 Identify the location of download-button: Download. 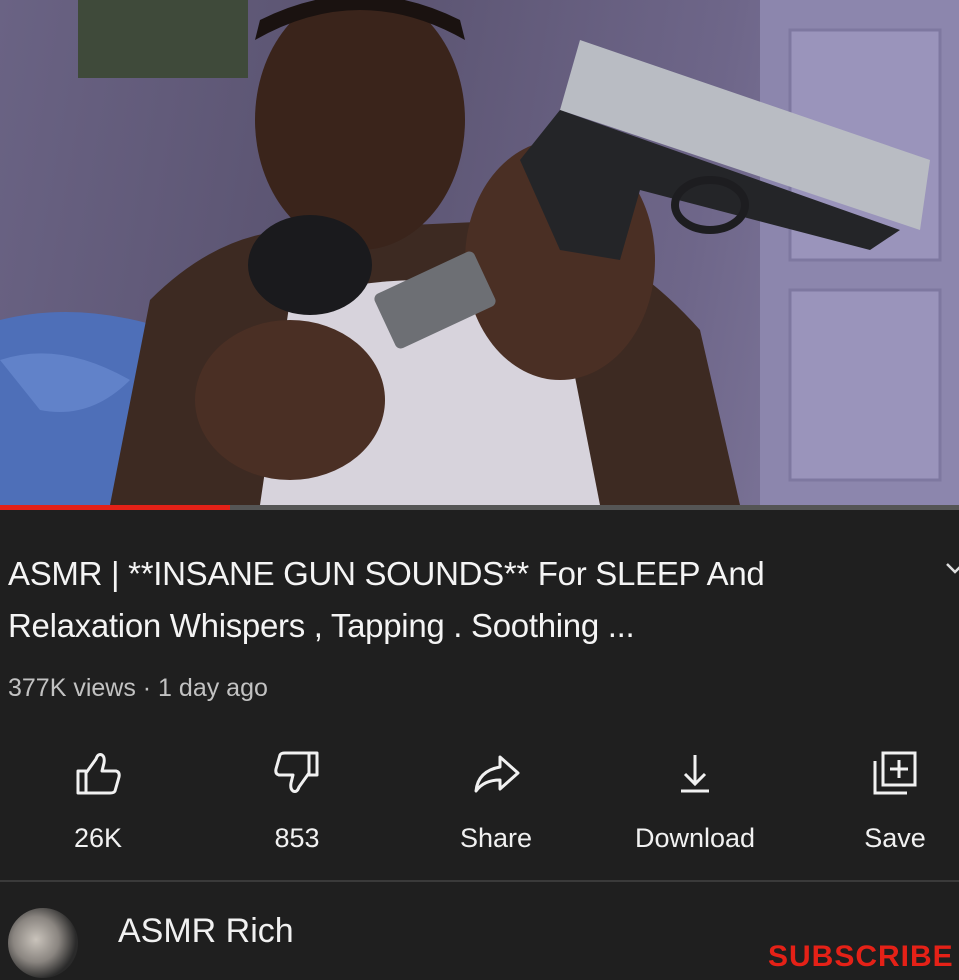
(695, 799).